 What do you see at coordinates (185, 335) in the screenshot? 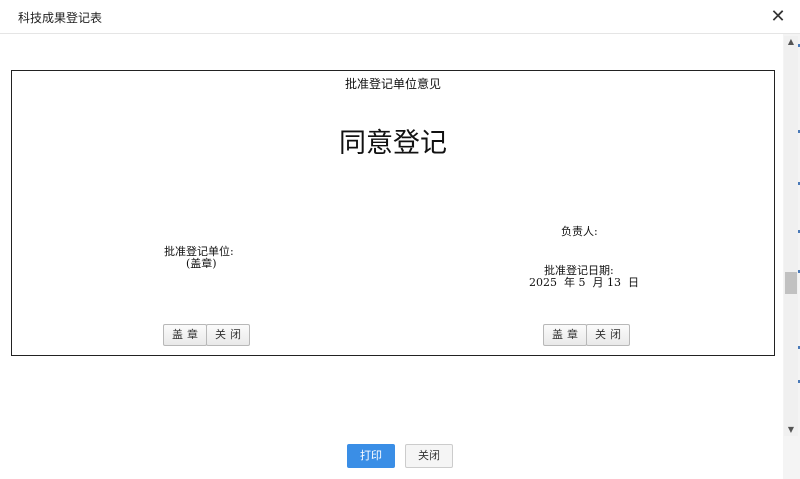
I see `left-seal-button: 盖章` at bounding box center [185, 335].